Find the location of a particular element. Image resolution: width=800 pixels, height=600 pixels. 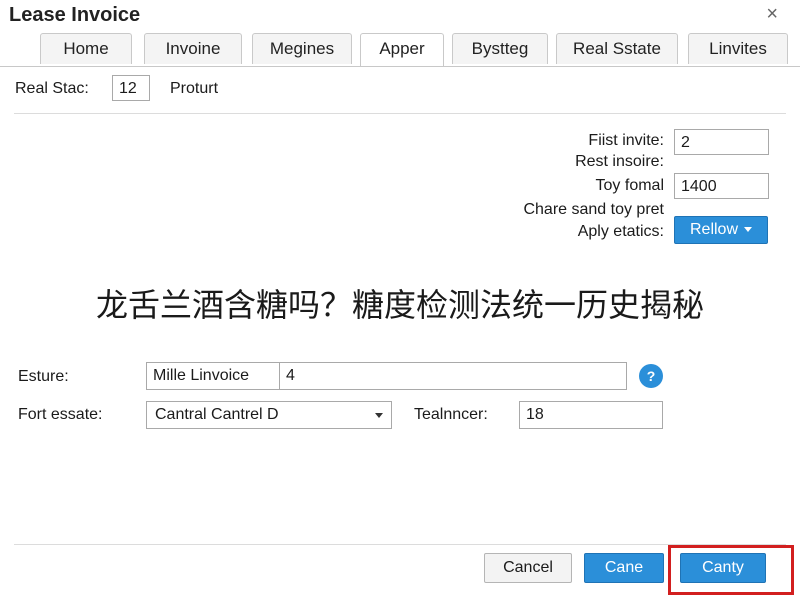

apply-label: Aply etatics: is located at coordinates (620, 231).